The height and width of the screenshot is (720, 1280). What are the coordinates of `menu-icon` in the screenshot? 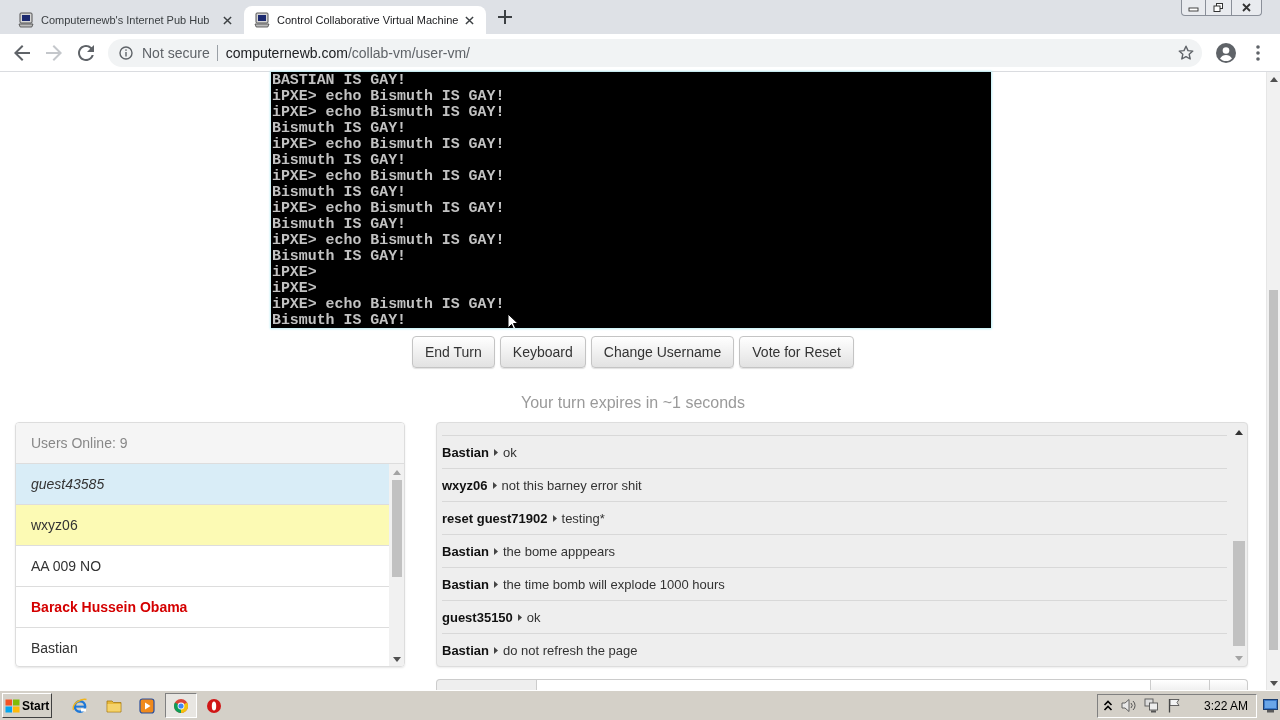 It's located at (1258, 52).